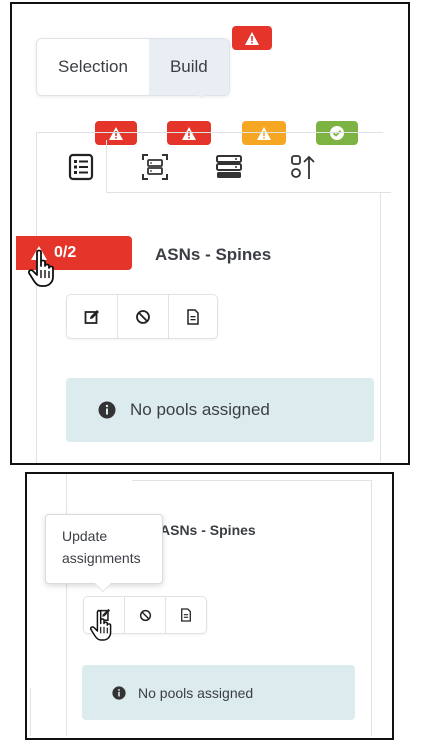 The image size is (426, 745). What do you see at coordinates (93, 67) in the screenshot?
I see `selection-toggle-button: Selection` at bounding box center [93, 67].